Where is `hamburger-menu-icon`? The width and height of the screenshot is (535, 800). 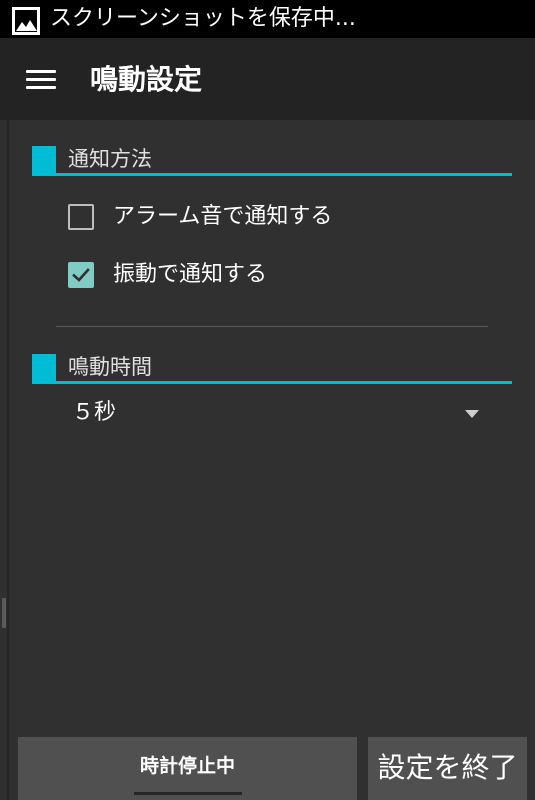
hamburger-menu-icon is located at coordinates (41, 80).